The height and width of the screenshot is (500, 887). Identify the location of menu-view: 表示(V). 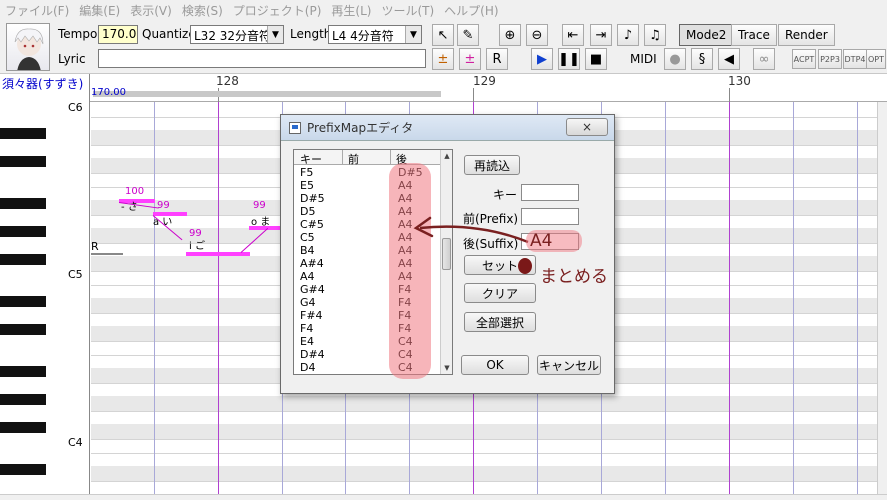
(151, 10).